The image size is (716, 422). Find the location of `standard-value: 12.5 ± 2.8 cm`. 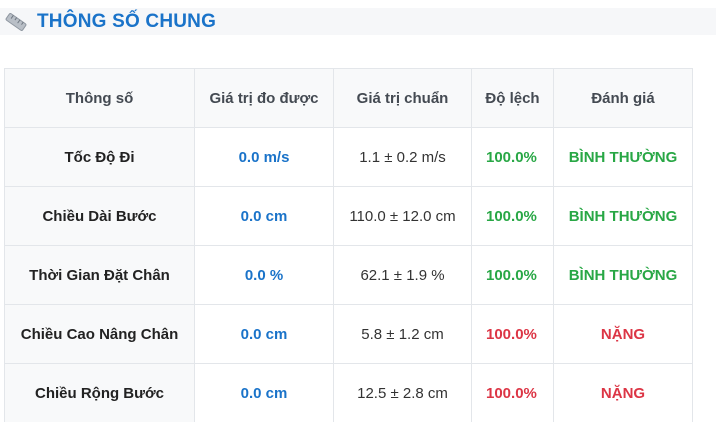

standard-value: 12.5 ± 2.8 cm is located at coordinates (403, 393).